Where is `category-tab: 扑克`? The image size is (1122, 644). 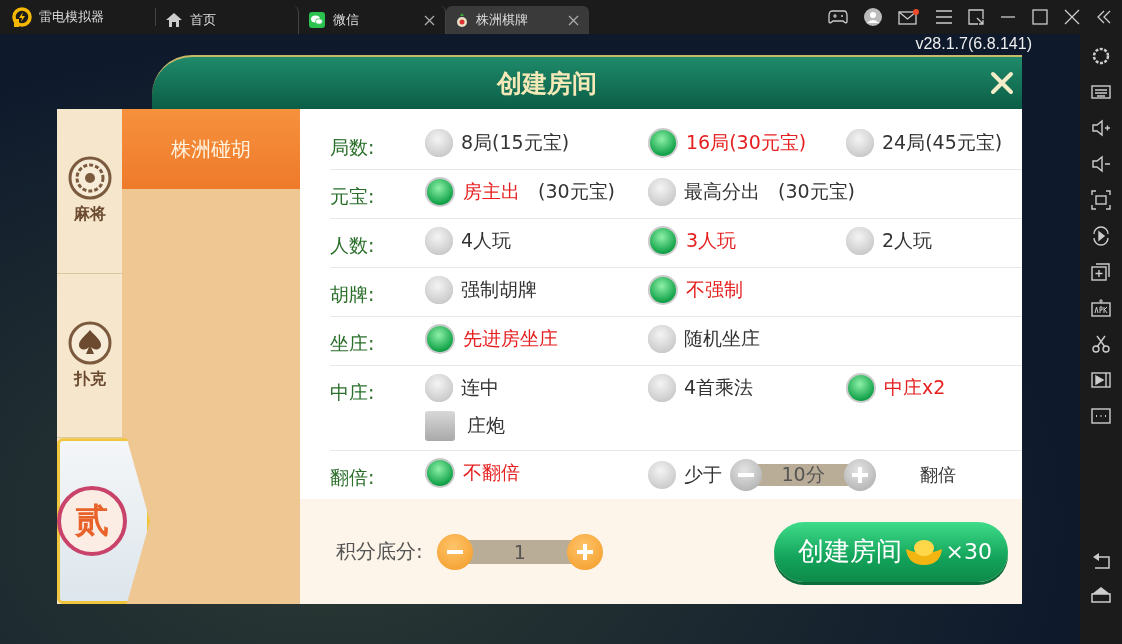 category-tab: 扑克 is located at coordinates (89, 356).